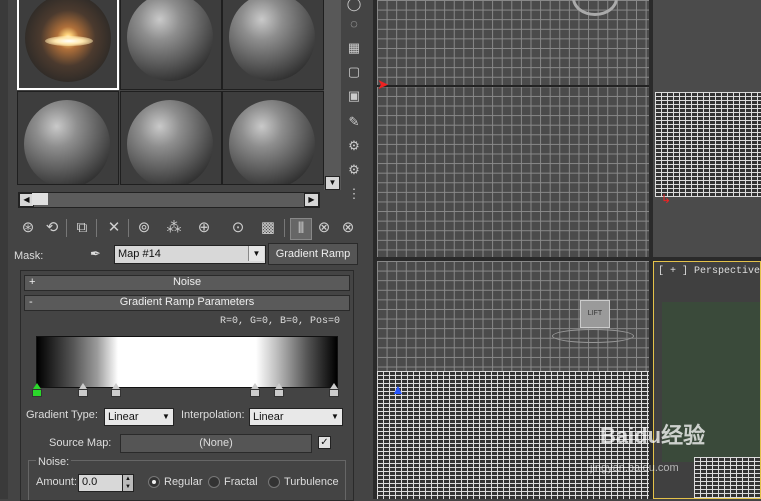  Describe the element at coordinates (101, 483) in the screenshot. I see `amount-input: 0.0` at that location.